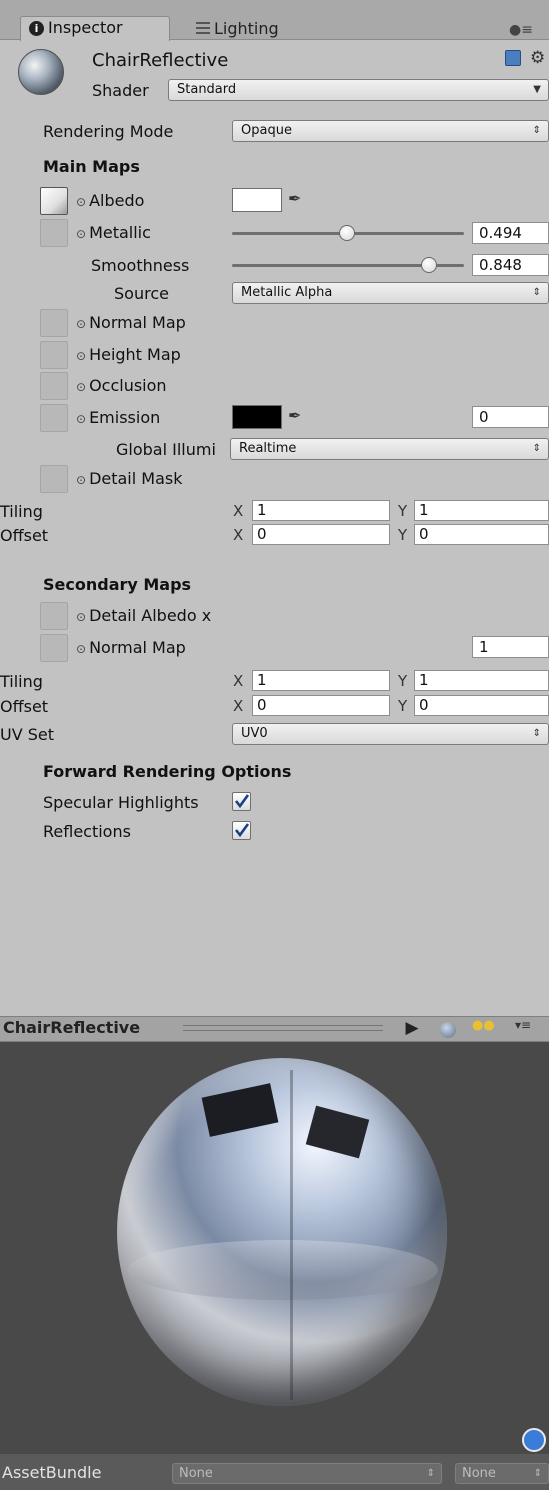 The width and height of the screenshot is (549, 1490). What do you see at coordinates (502, 1473) in the screenshot?
I see `asset-bundle-variant-dropdown: None ⇕` at bounding box center [502, 1473].